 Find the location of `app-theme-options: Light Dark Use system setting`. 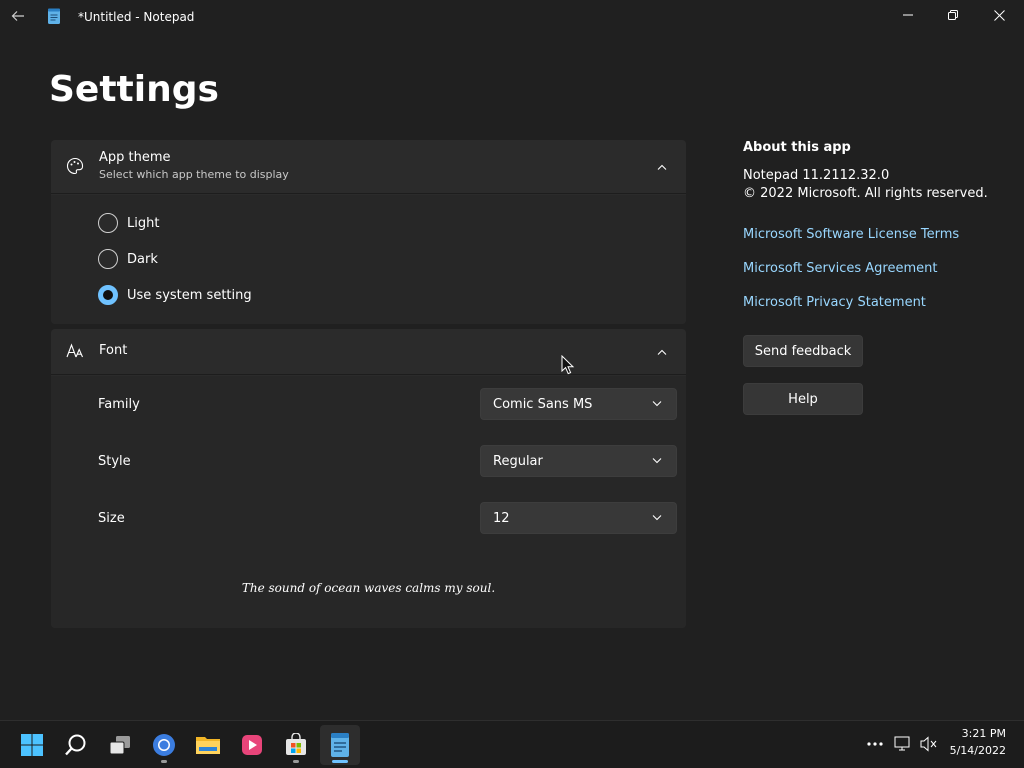

app-theme-options: Light Dark Use system setting is located at coordinates (368, 259).